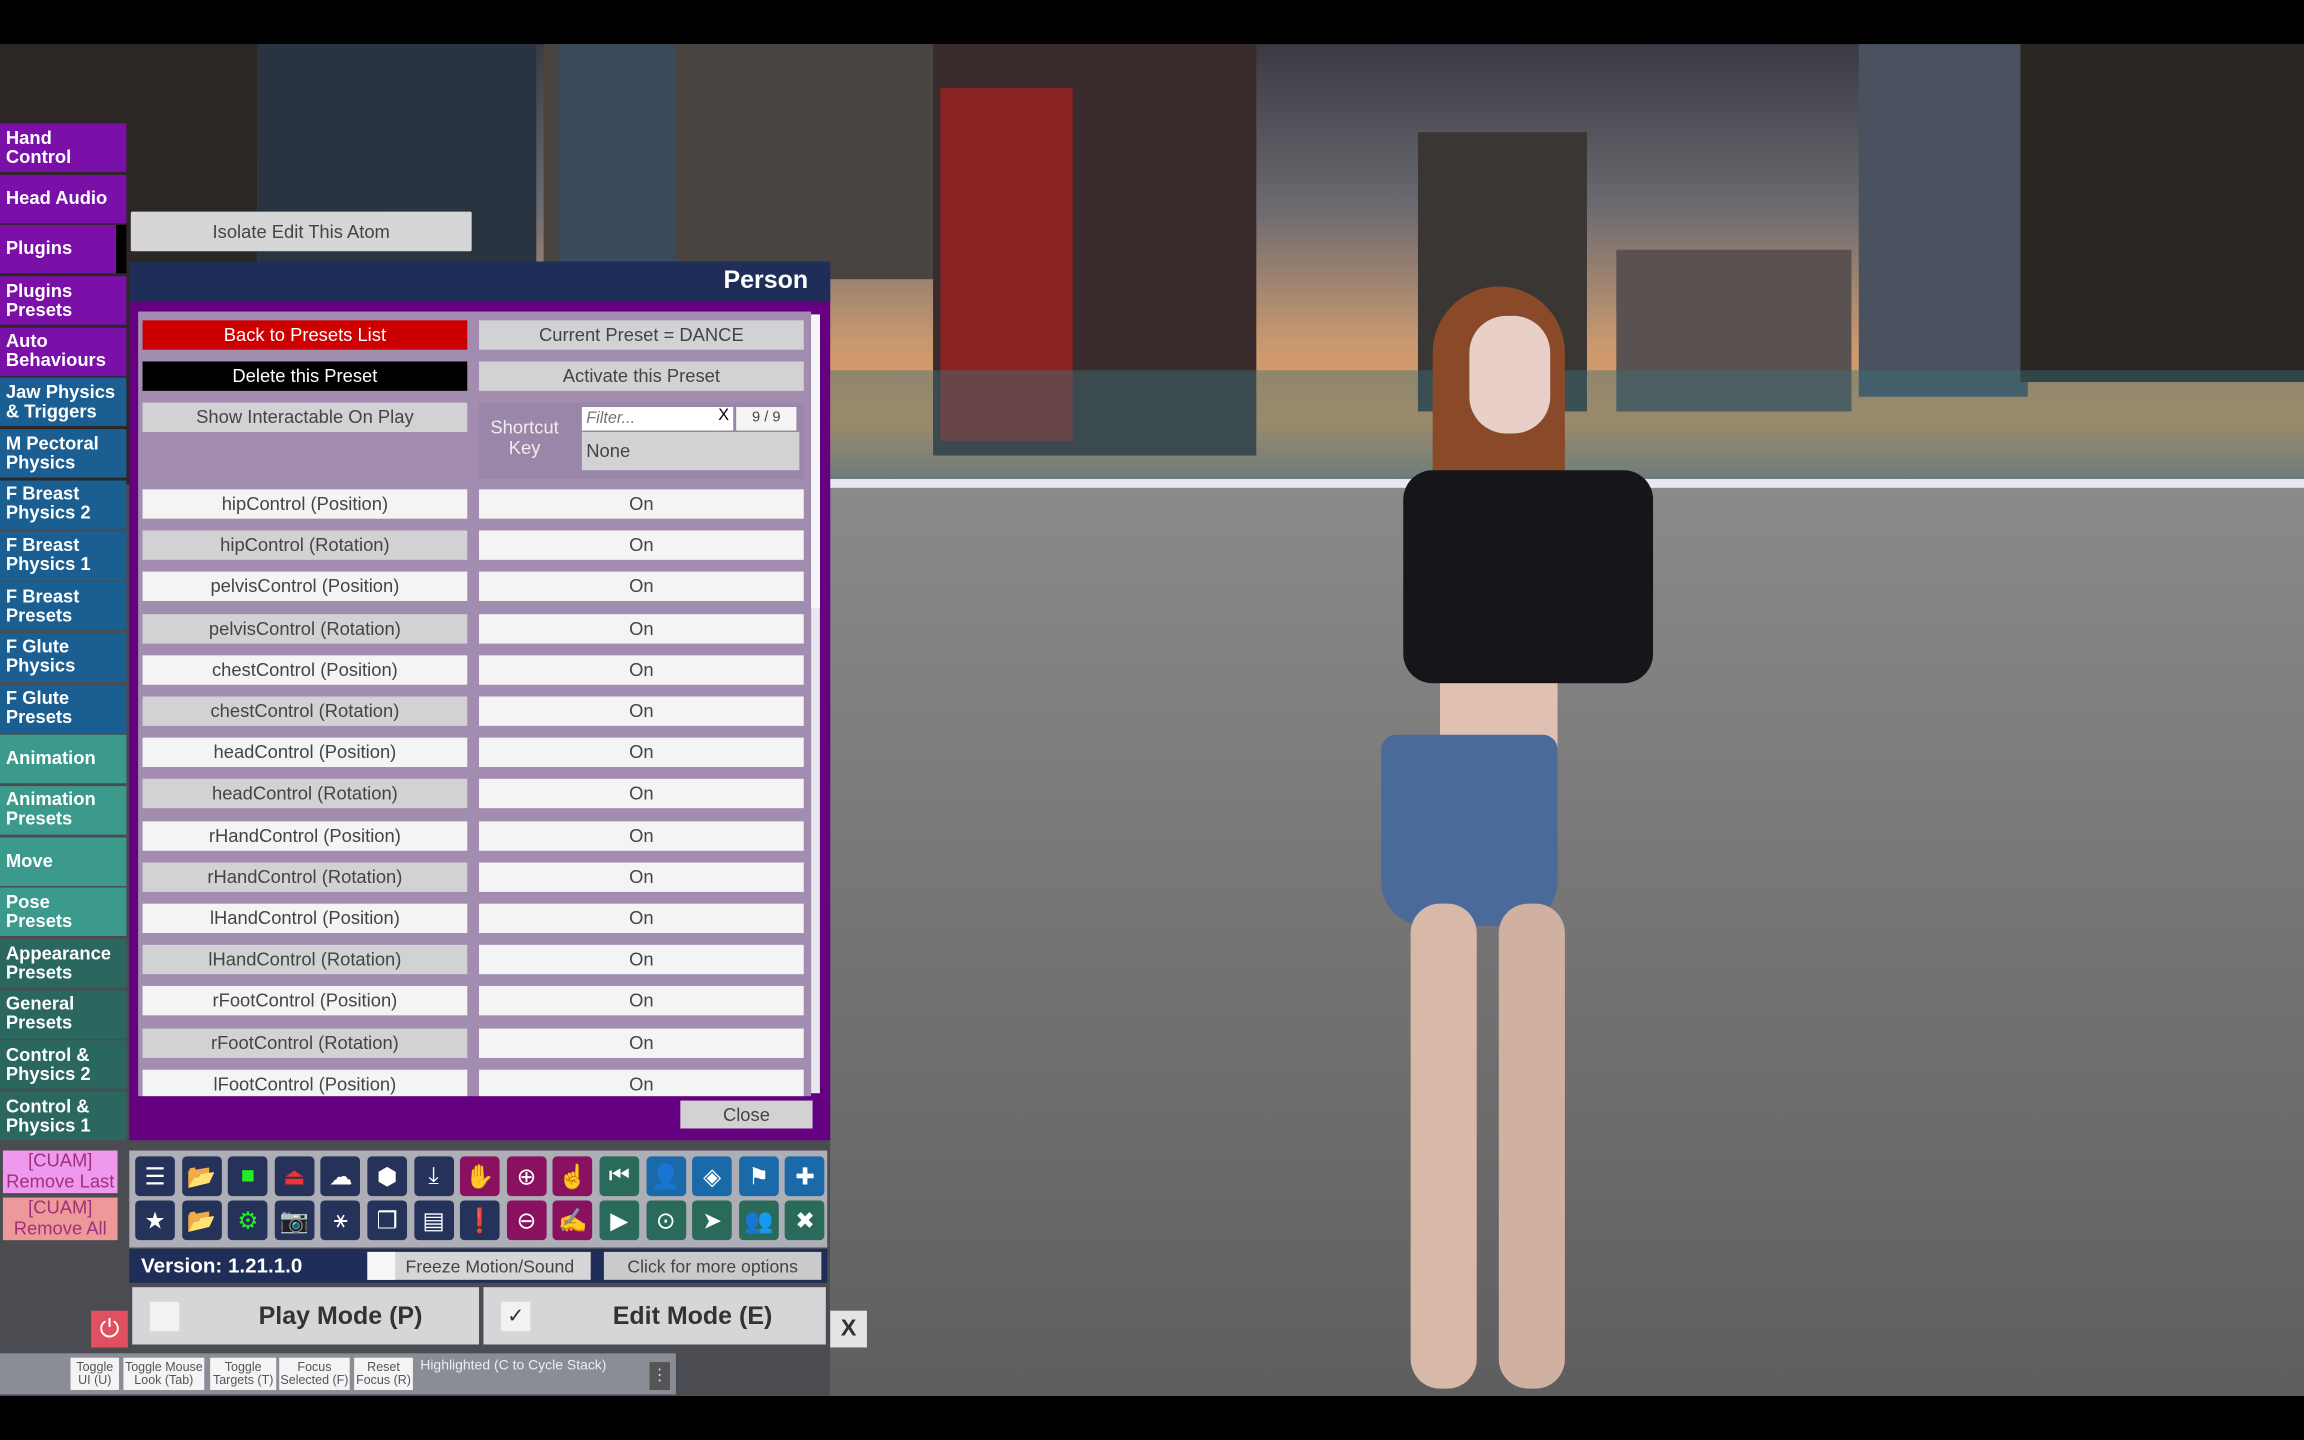  What do you see at coordinates (712, 1220) in the screenshot?
I see `pointer-icon: ➤` at bounding box center [712, 1220].